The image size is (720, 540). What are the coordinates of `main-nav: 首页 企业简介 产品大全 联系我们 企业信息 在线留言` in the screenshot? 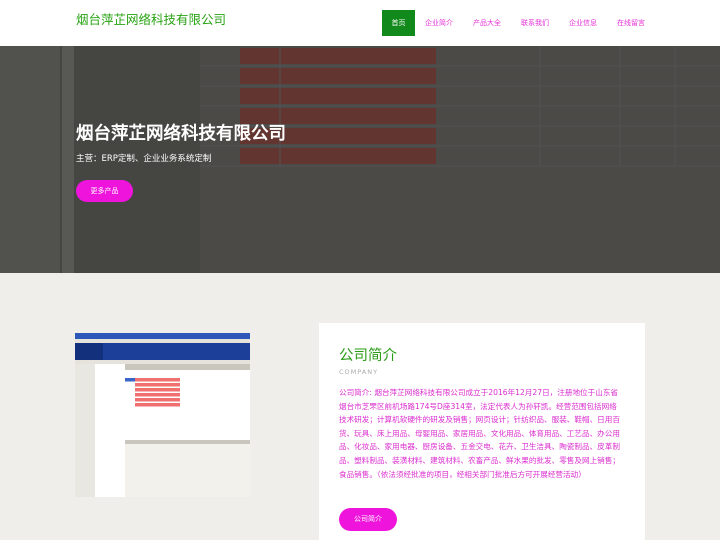 It's located at (518, 23).